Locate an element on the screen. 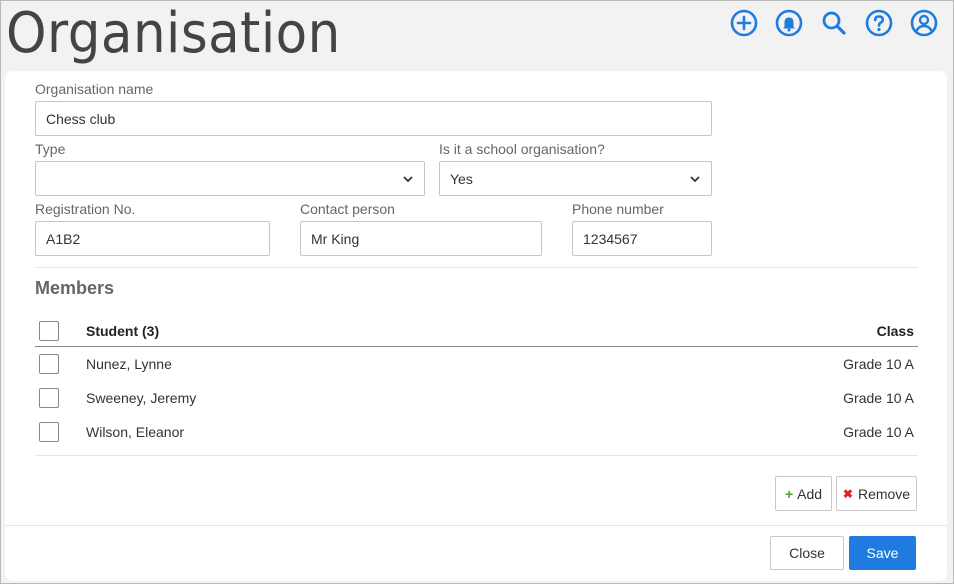 The image size is (954, 584). footer-divider is located at coordinates (476, 525).